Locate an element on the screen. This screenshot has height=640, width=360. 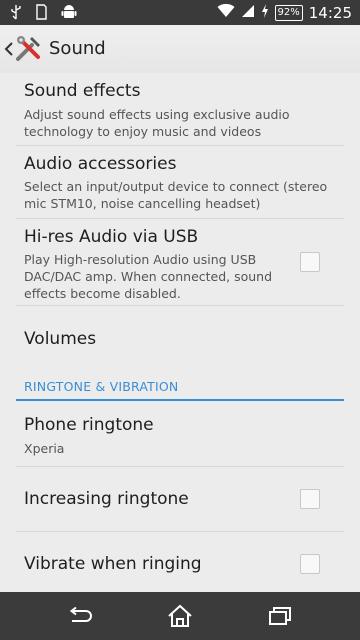
home-icon is located at coordinates (180, 616).